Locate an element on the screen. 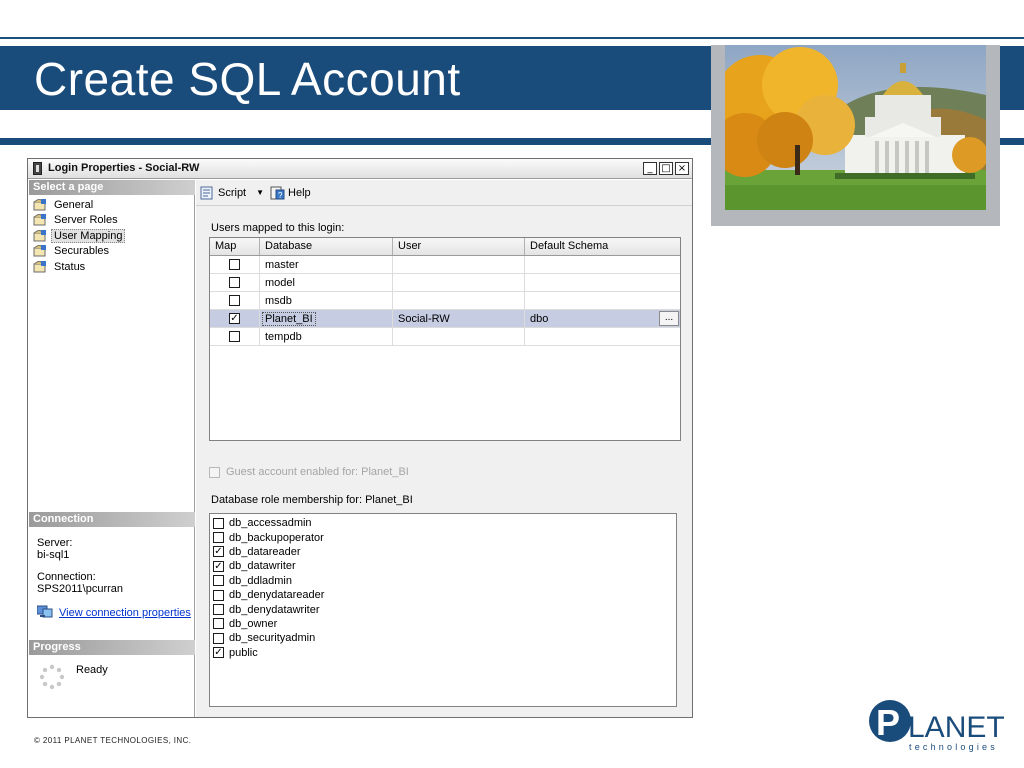 This screenshot has height=768, width=1024. connection-label: Connection: is located at coordinates (66, 577).